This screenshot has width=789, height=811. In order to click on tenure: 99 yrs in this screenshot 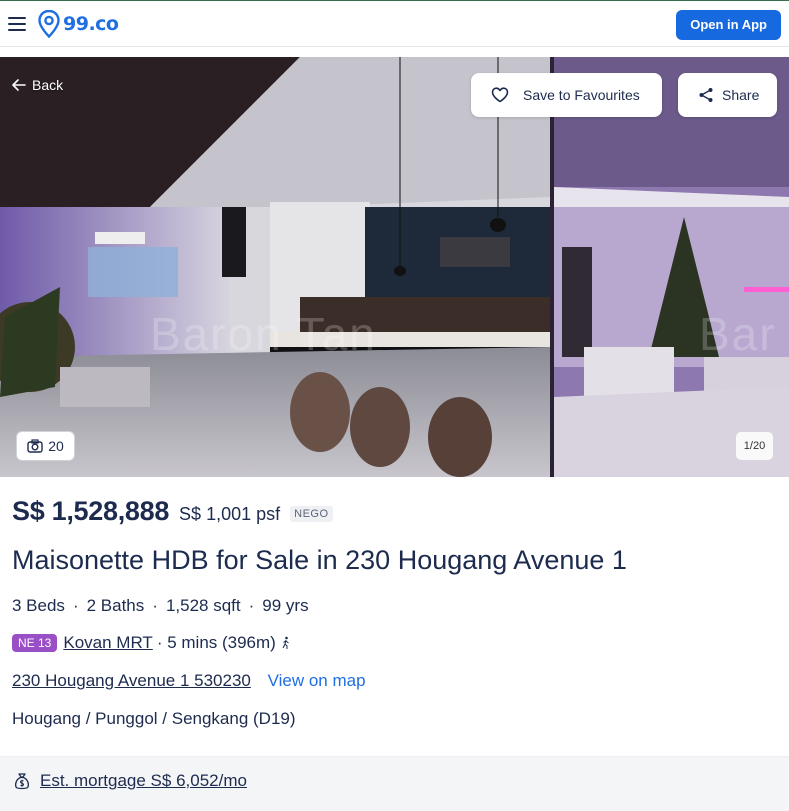, I will do `click(285, 605)`.